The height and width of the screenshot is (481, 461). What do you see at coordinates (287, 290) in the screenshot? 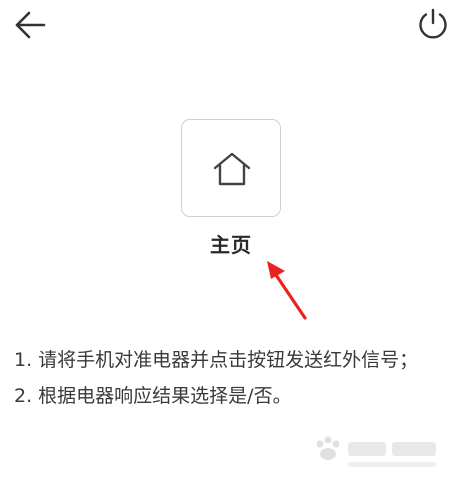
I see `red-arrow-annotation` at bounding box center [287, 290].